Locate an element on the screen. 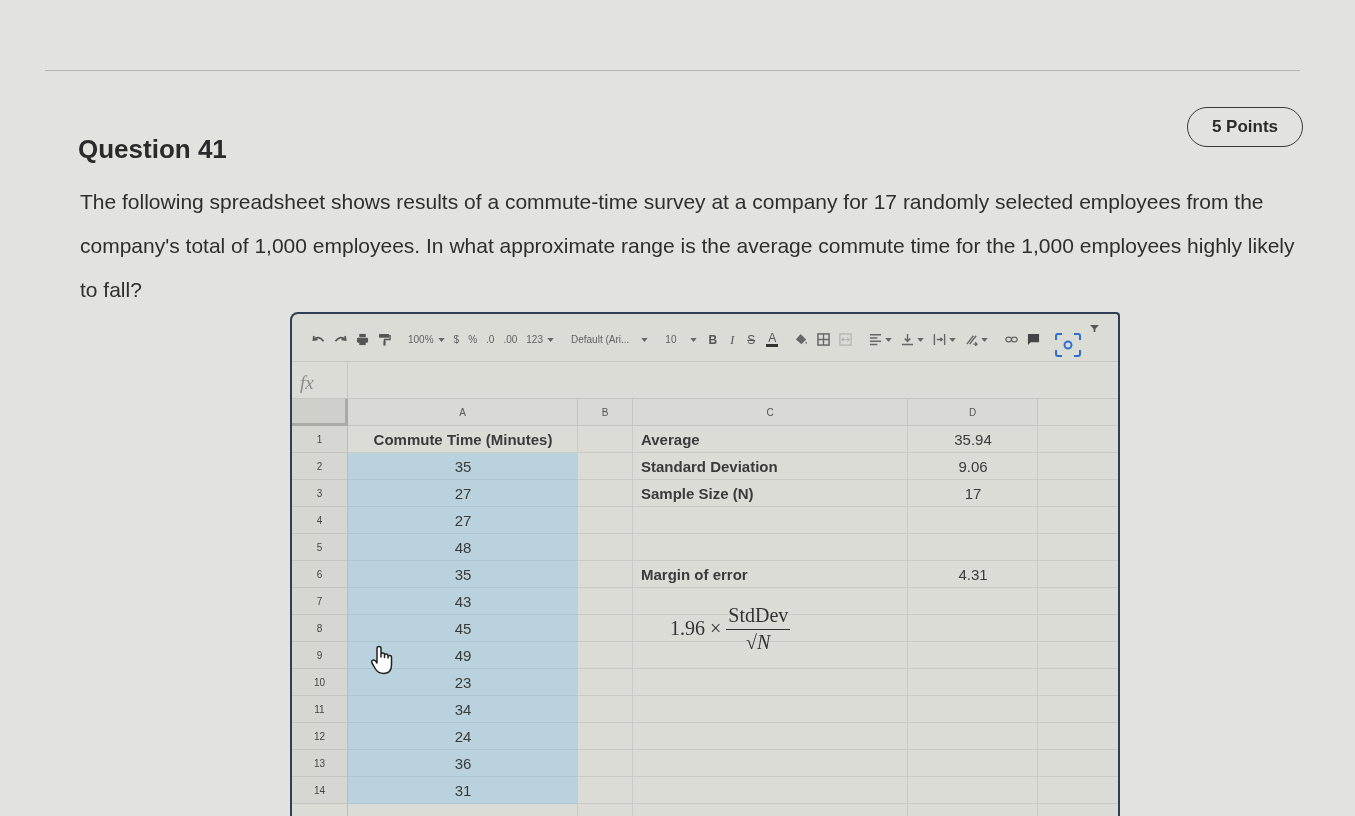 Image resolution: width=1355 pixels, height=816 pixels. selected-cell: 23 is located at coordinates (463, 682).